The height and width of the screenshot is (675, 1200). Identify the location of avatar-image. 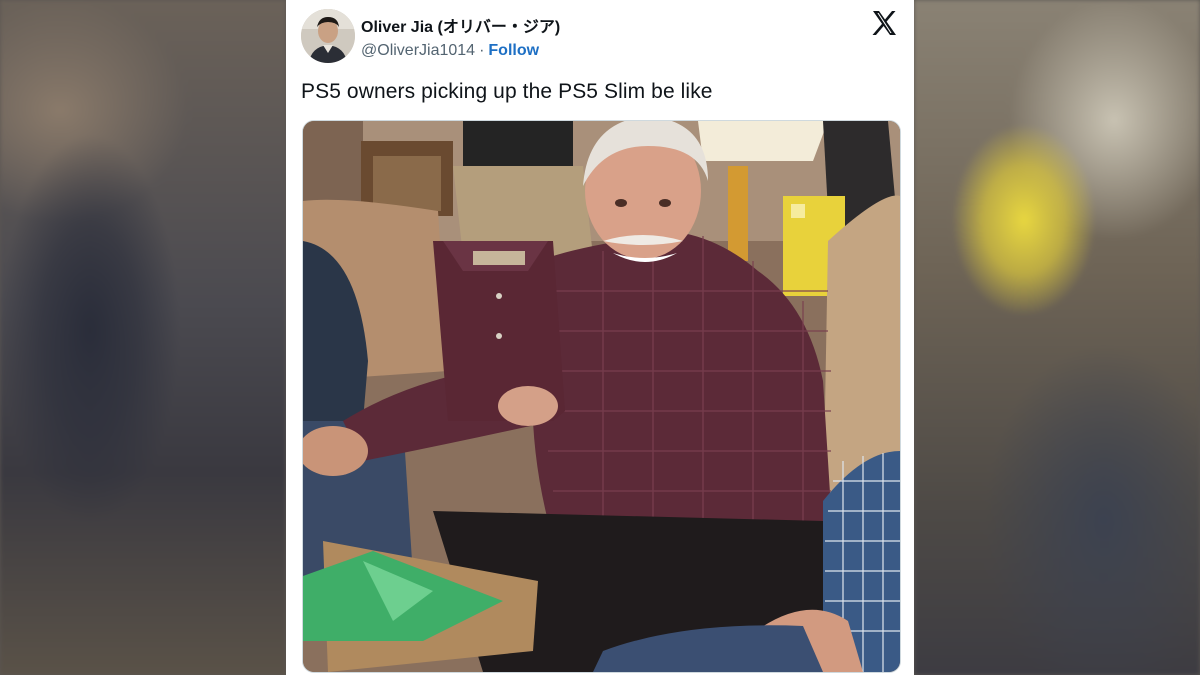
(328, 36).